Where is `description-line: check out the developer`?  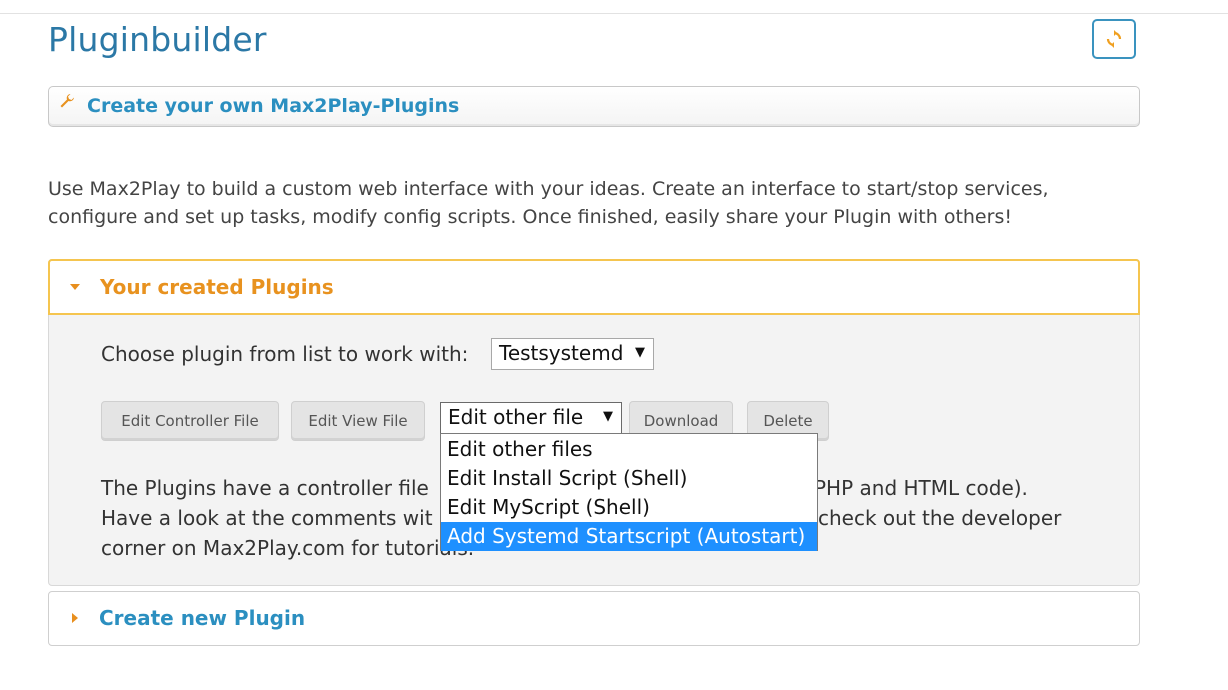 description-line: check out the developer is located at coordinates (940, 518).